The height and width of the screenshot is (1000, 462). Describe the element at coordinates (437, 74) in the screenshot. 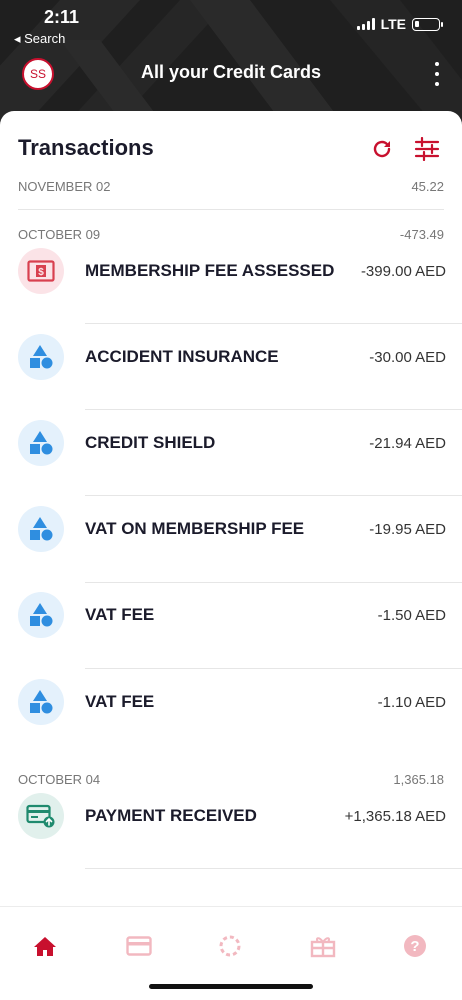

I see `more-options-icon` at that location.